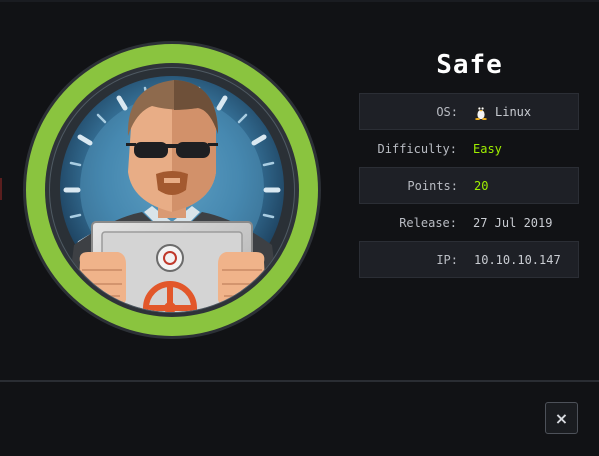 The image size is (599, 456). I want to click on info-row-ip: IP: 10.10.10.147, so click(469, 259).